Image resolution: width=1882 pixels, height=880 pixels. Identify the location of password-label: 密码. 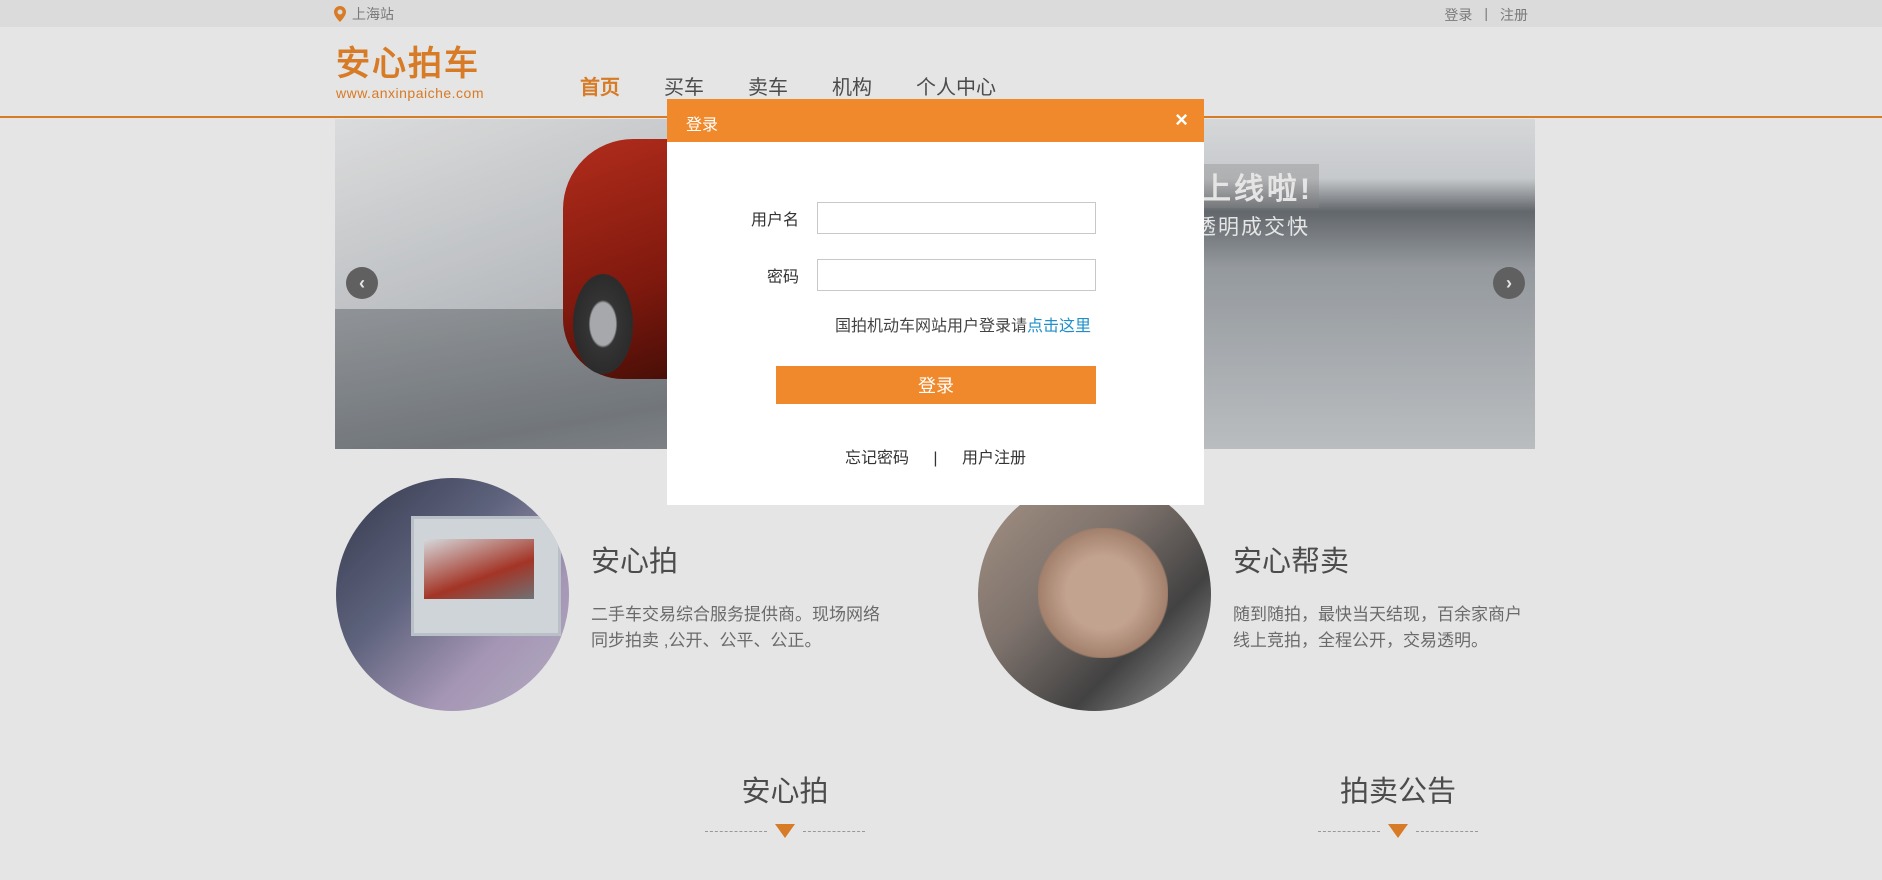
(782, 277).